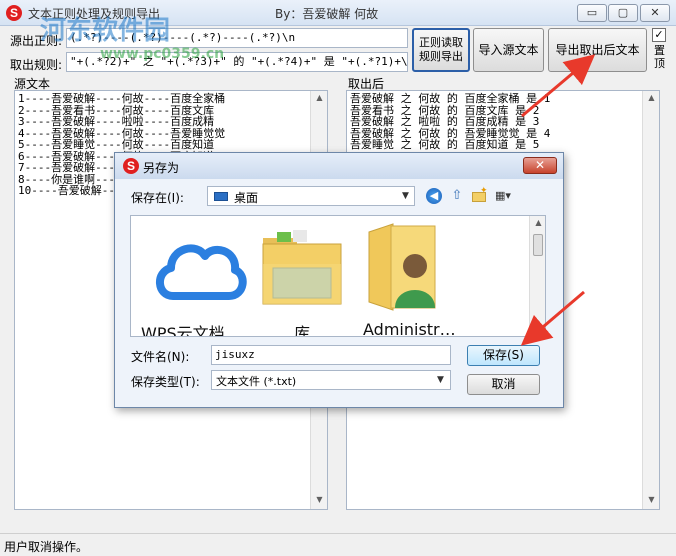 The width and height of the screenshot is (676, 556). What do you see at coordinates (327, 14) in the screenshot?
I see `window-byline: By：吾爱破解 何故` at bounding box center [327, 14].